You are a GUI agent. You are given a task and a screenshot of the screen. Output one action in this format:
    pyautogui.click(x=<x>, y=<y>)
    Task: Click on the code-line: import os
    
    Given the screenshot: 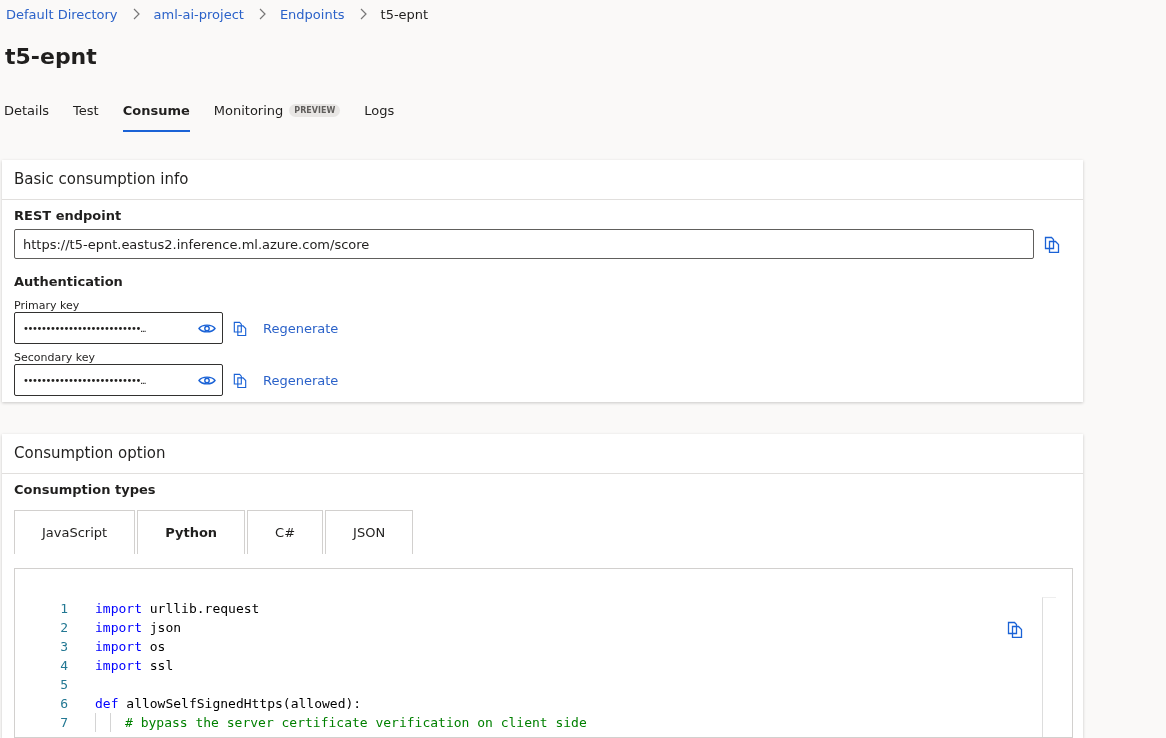 What is the action you would take?
    pyautogui.click(x=130, y=647)
    